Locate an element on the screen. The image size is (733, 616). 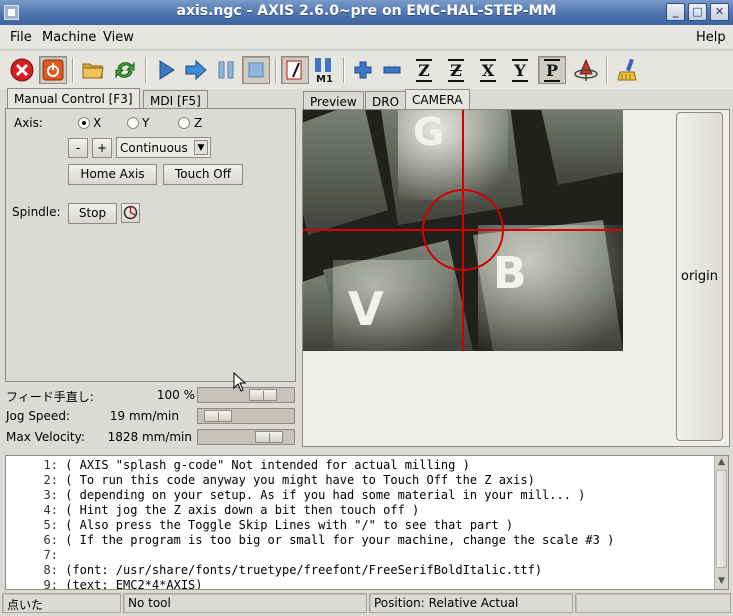
key-letter-g: G is located at coordinates (428, 132).